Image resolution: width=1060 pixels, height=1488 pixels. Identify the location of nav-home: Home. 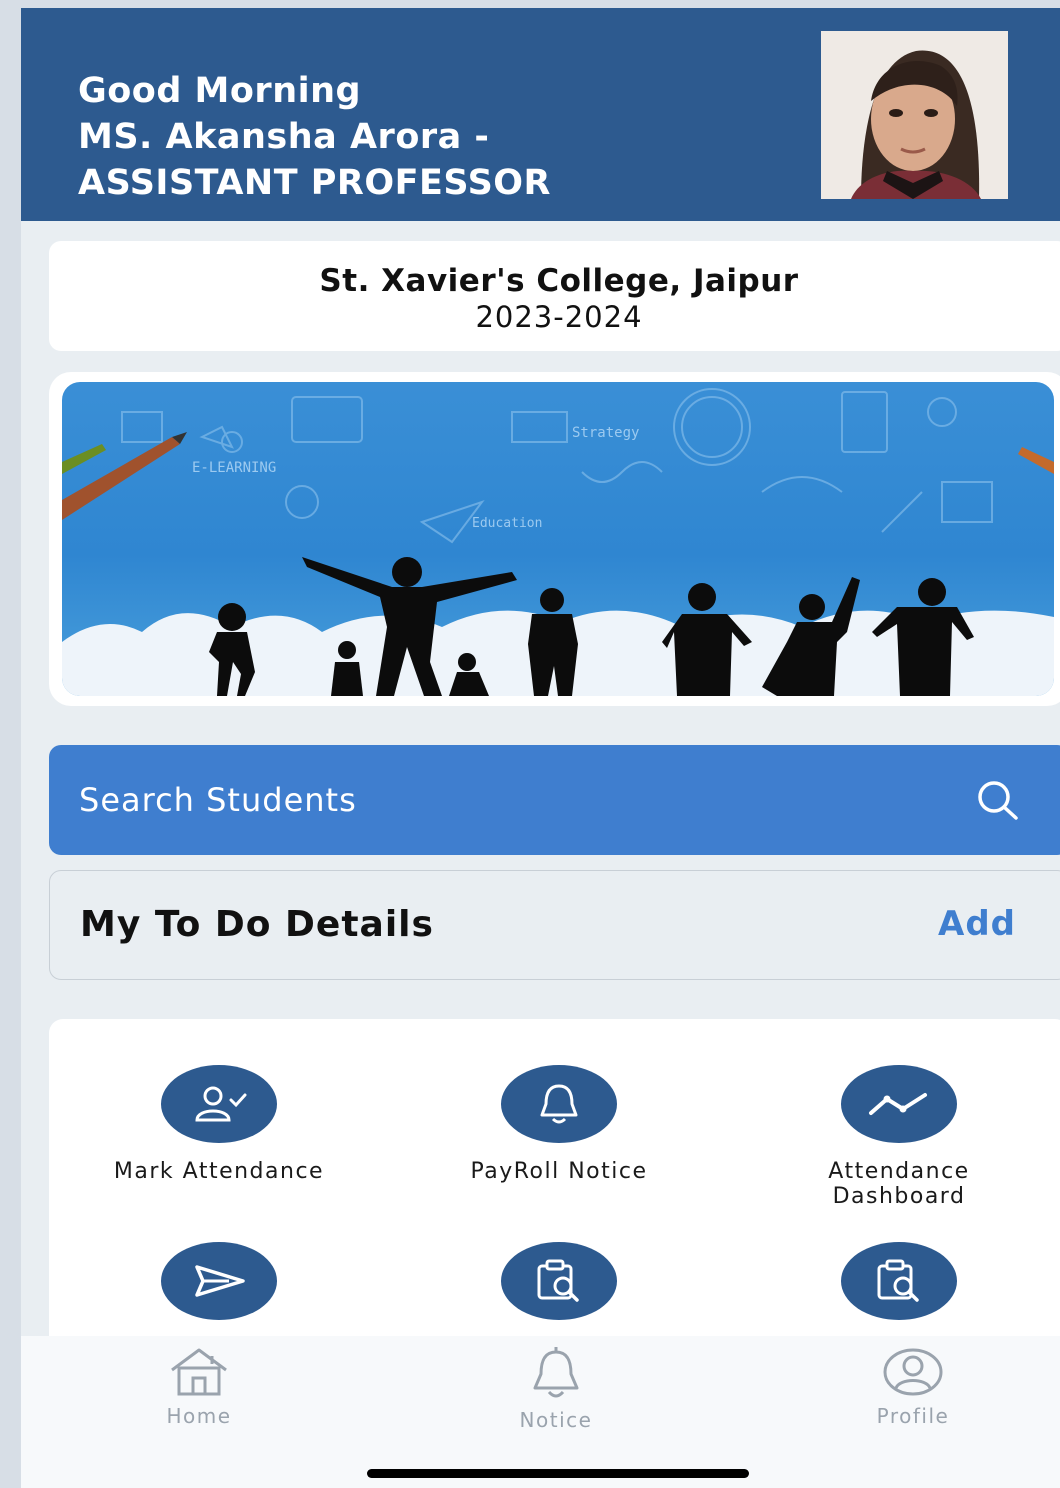
(199, 1387).